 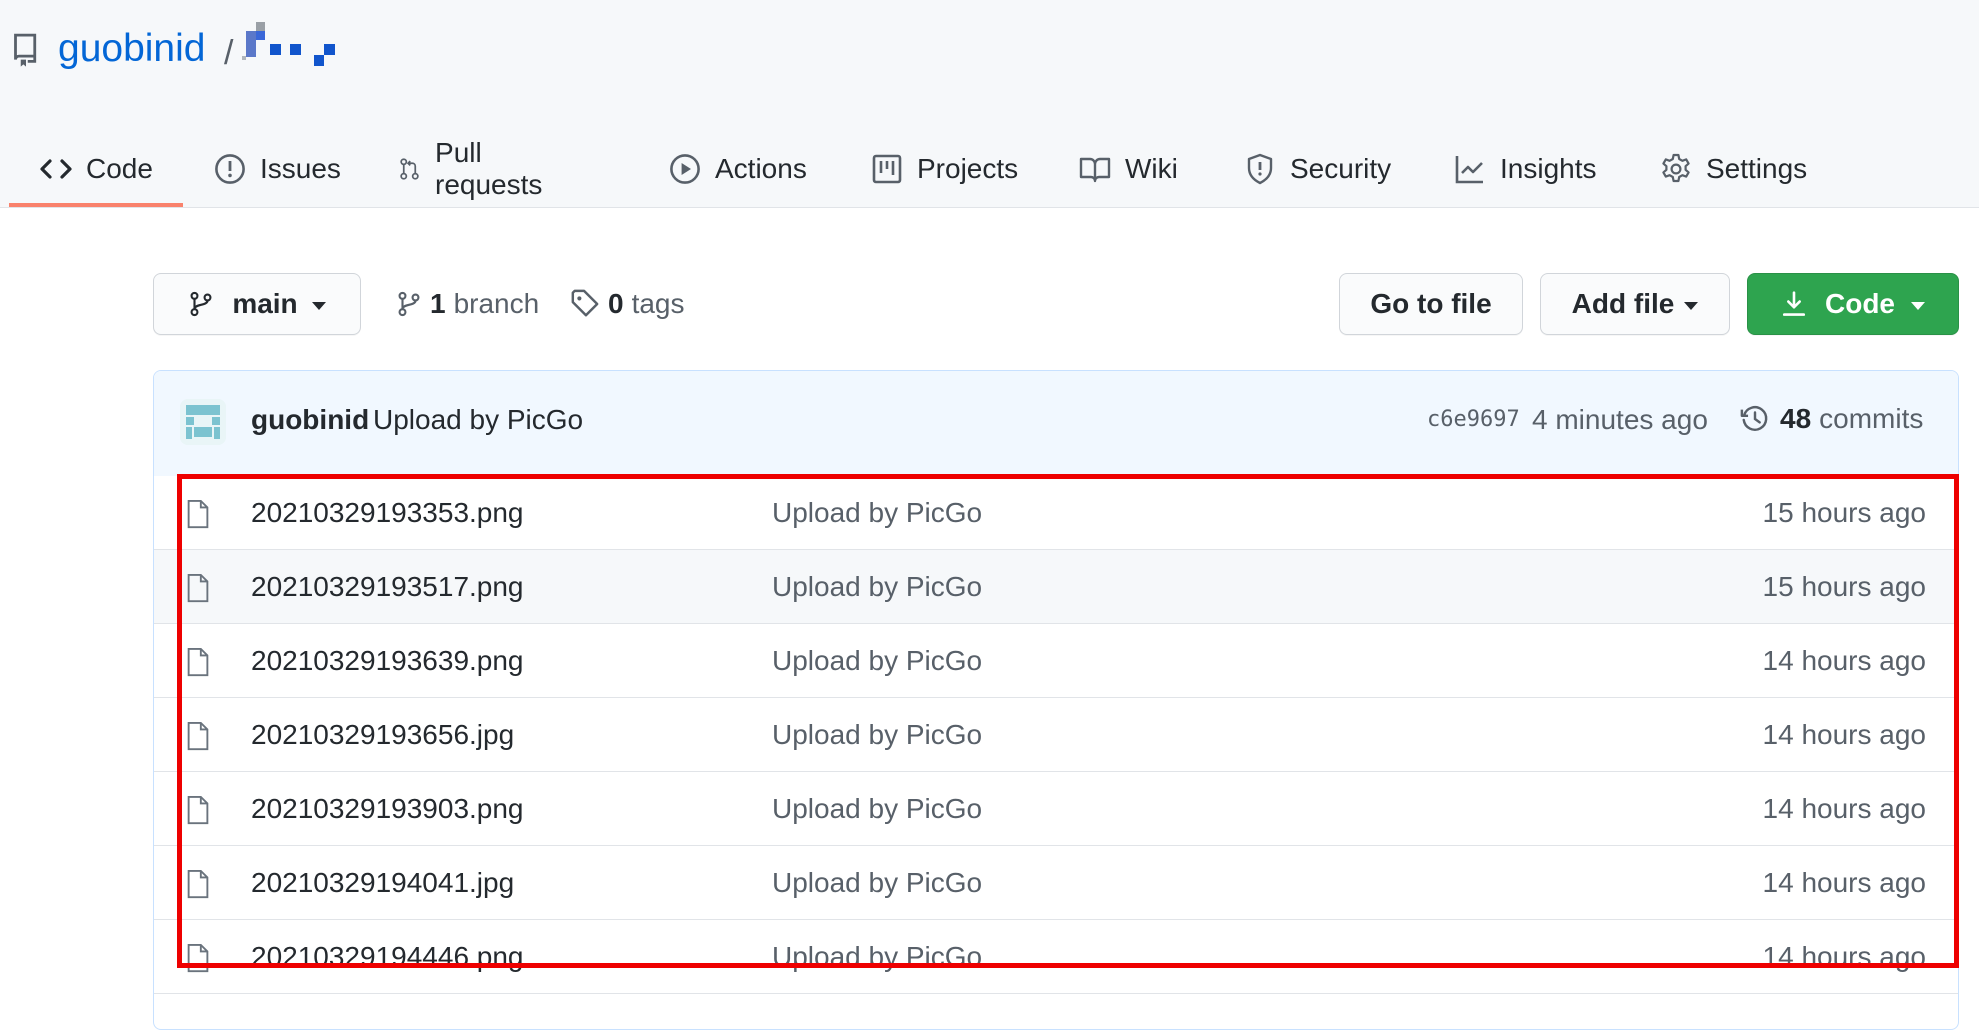 I want to click on shield-icon, so click(x=1260, y=169).